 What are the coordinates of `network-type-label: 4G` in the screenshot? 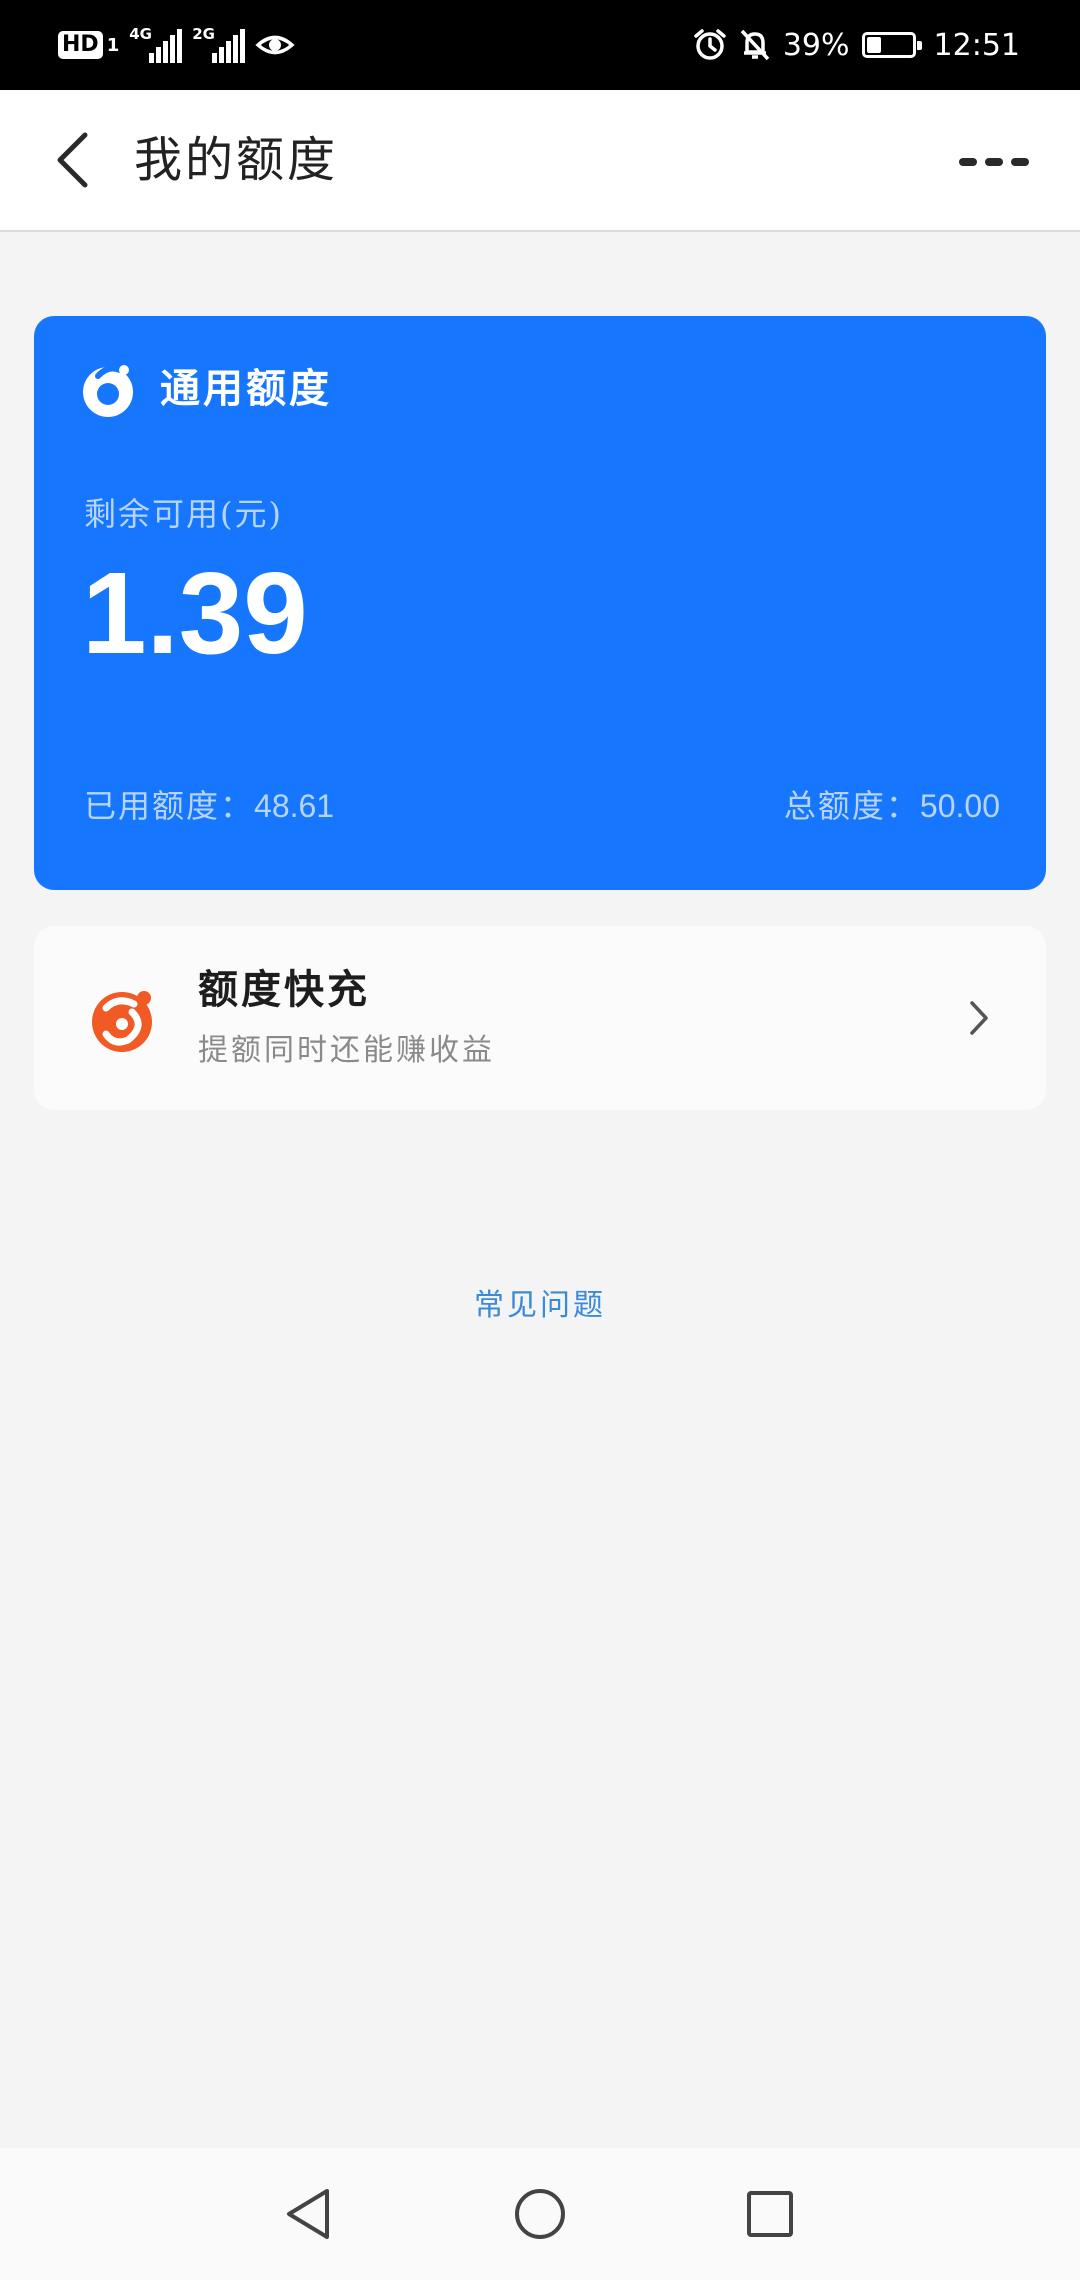 It's located at (140, 34).